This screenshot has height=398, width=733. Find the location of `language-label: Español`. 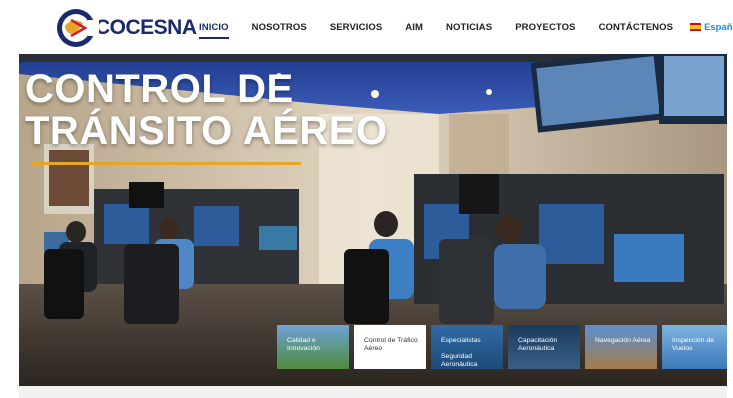

language-label: Español is located at coordinates (718, 27).